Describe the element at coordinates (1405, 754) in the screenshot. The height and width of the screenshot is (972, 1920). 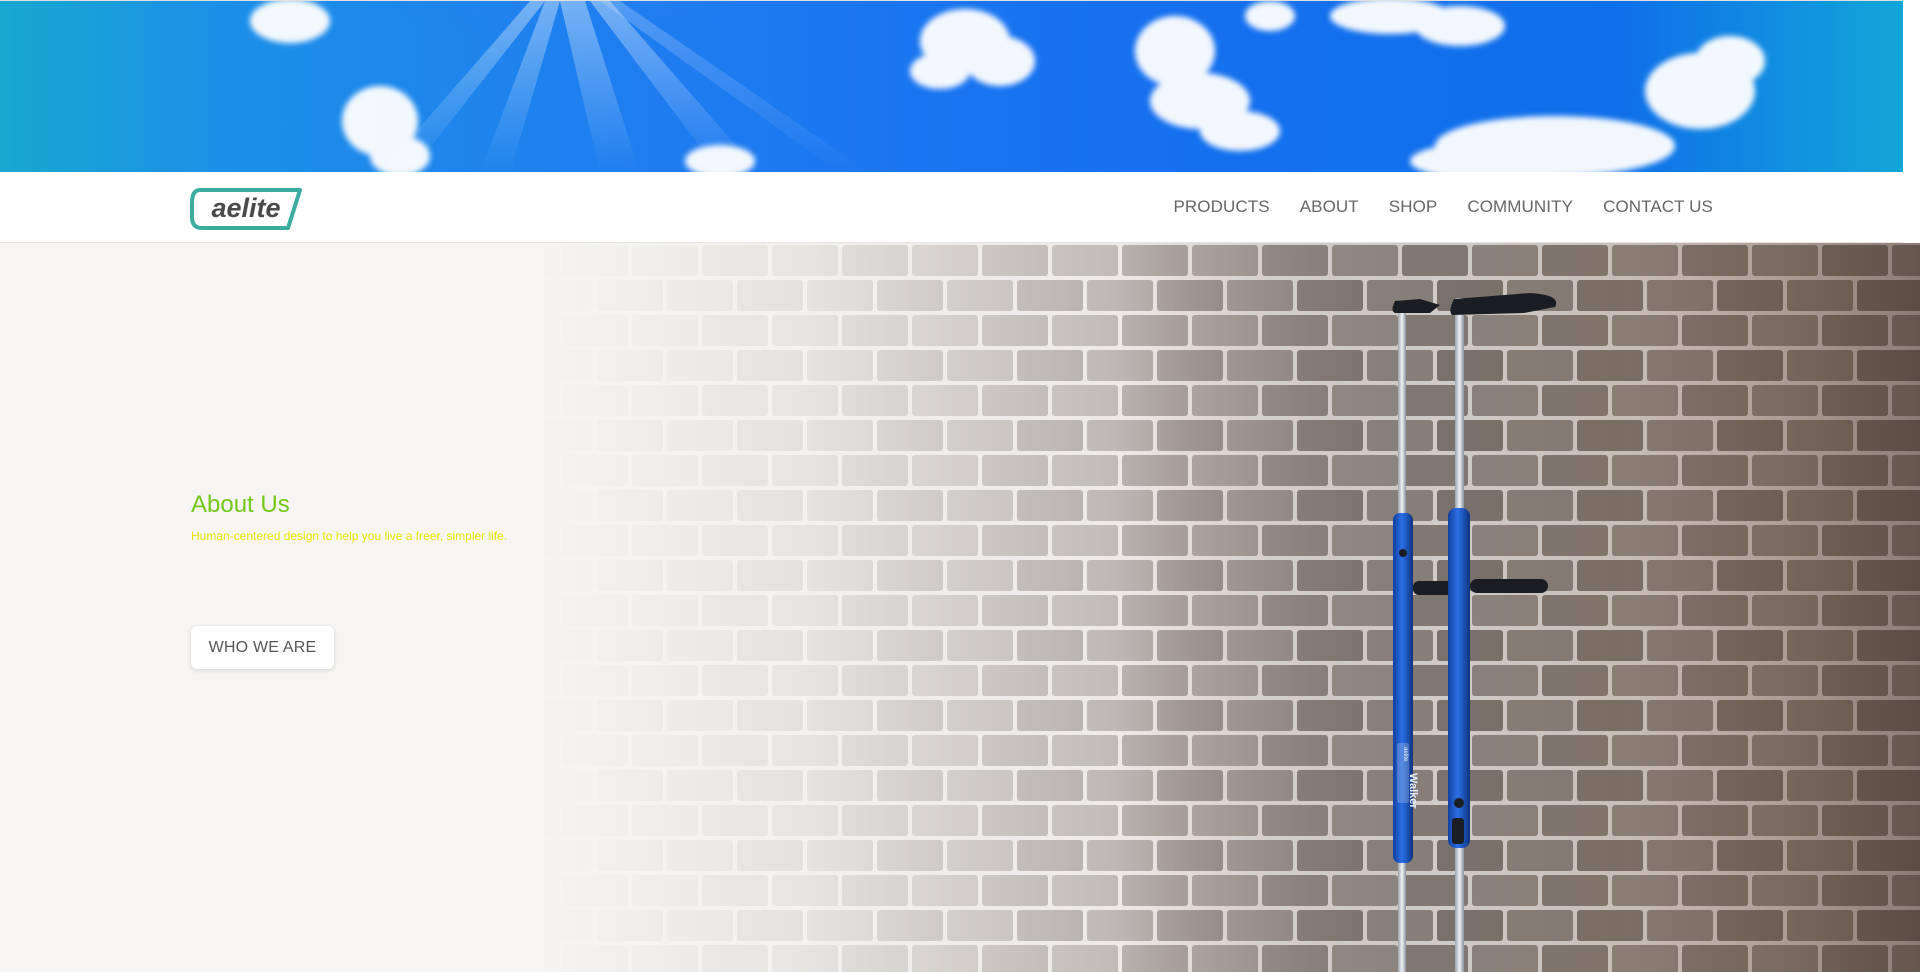
I see `crutch-brand-label: aelite` at that location.